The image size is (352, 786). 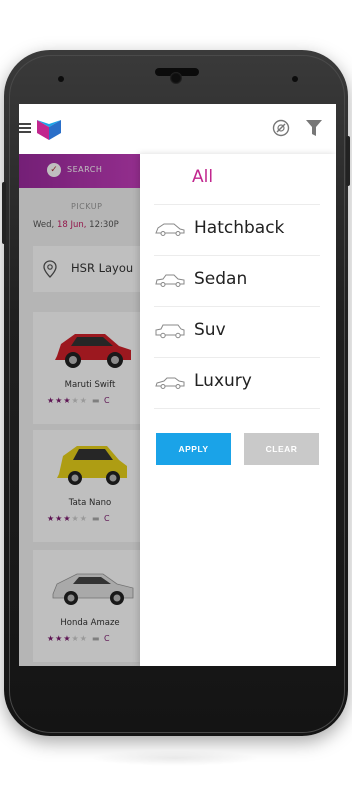 I want to click on suv-icon, so click(x=170, y=331).